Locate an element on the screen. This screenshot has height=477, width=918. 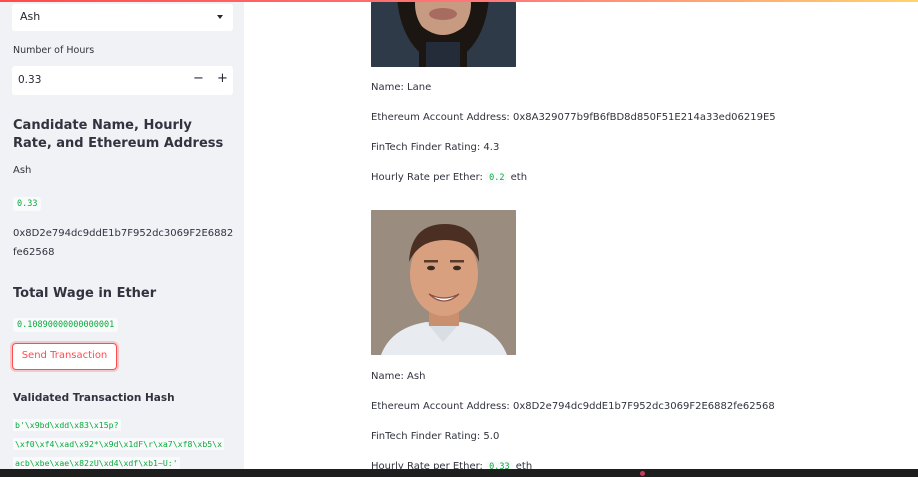
candidate-select-value: Ash is located at coordinates (30, 16).